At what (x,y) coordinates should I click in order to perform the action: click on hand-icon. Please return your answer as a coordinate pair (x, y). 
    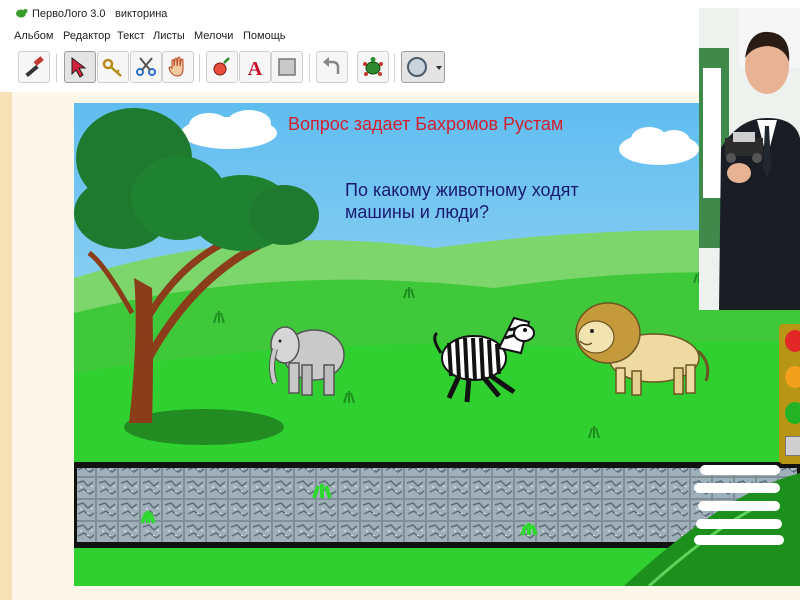
    Looking at the image, I should click on (176, 66).